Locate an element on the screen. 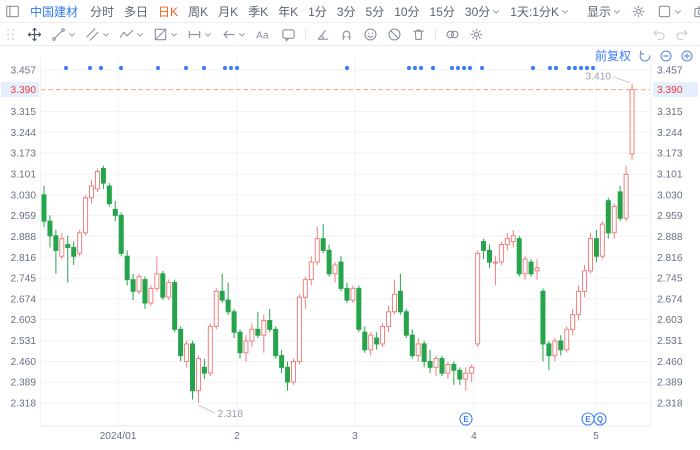 This screenshot has width=700, height=450. link-circles-icon is located at coordinates (452, 34).